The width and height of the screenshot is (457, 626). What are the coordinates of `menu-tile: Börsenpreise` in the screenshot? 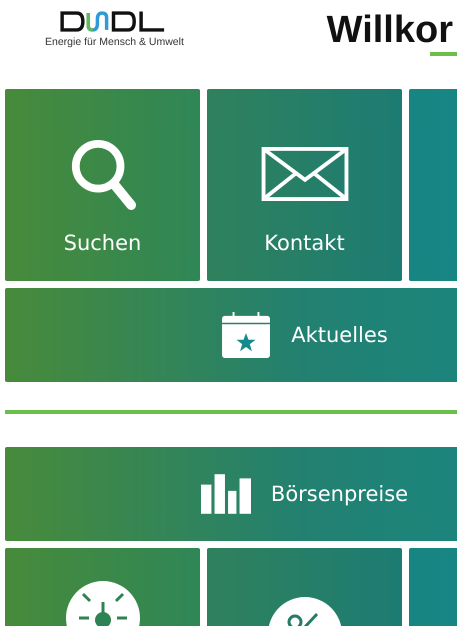 It's located at (231, 494).